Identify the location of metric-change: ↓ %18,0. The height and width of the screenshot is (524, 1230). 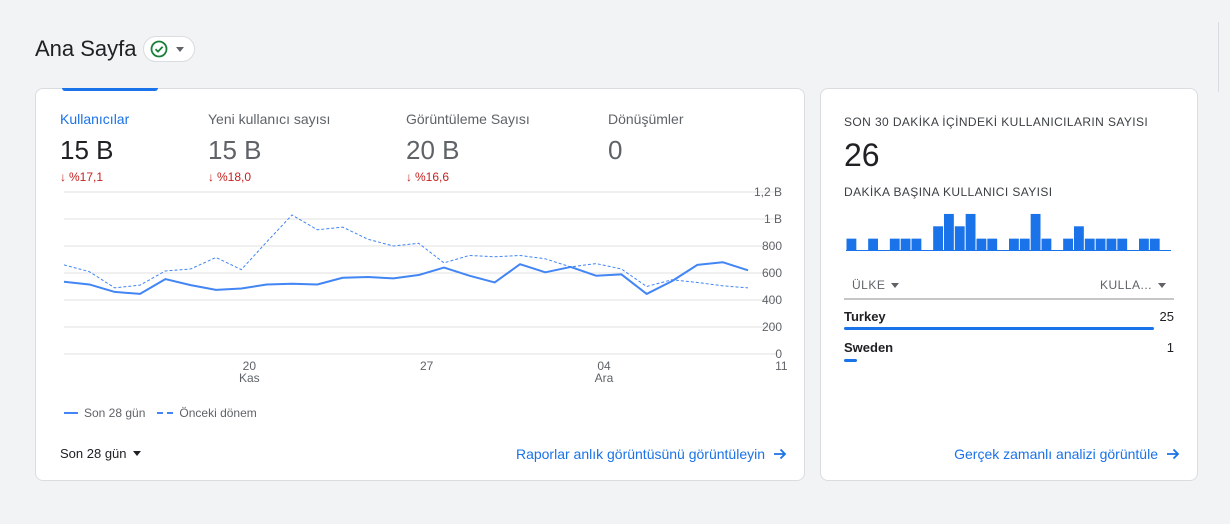
(230, 177).